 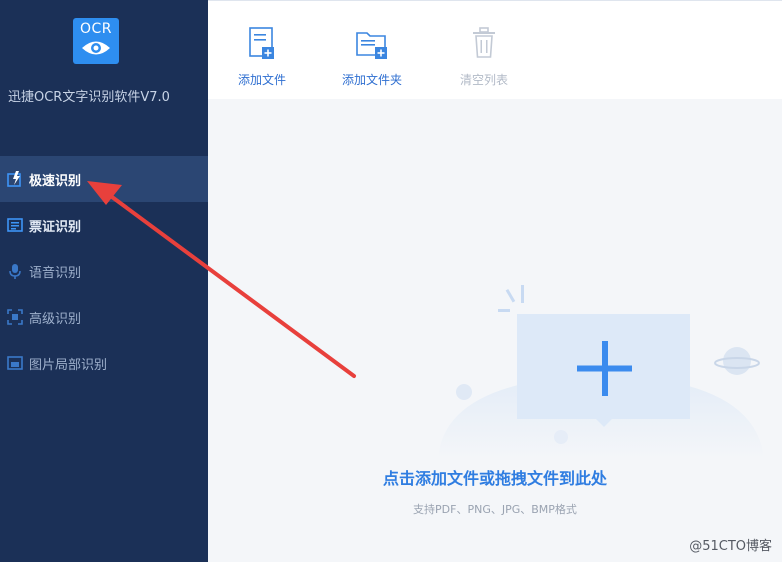 I want to click on sidebar-item-label: 图片局部识别, so click(x=68, y=365).